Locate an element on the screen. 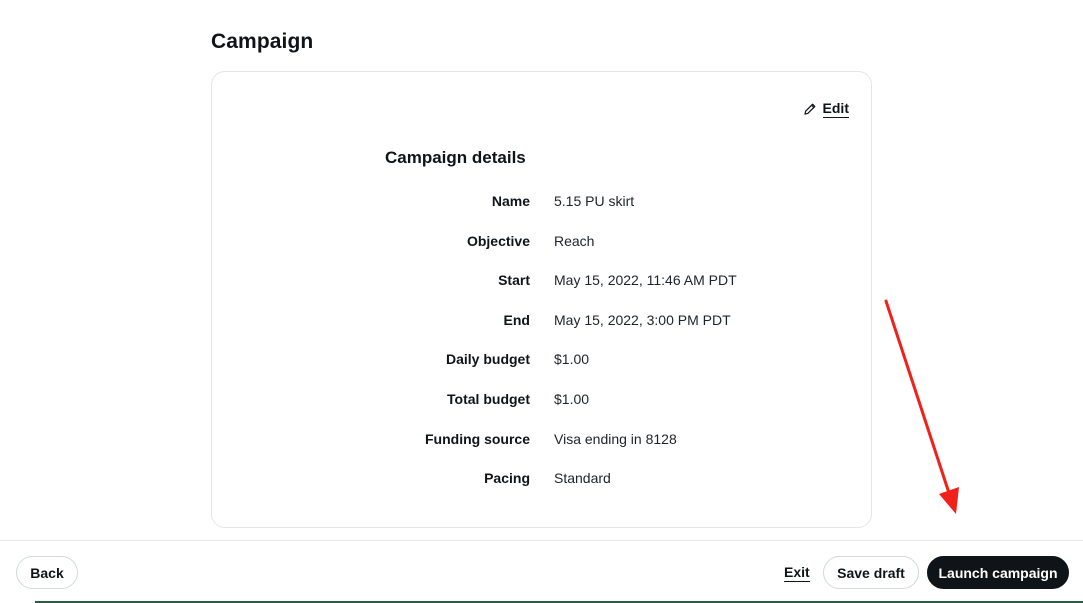  edit-label: Edit is located at coordinates (835, 109).